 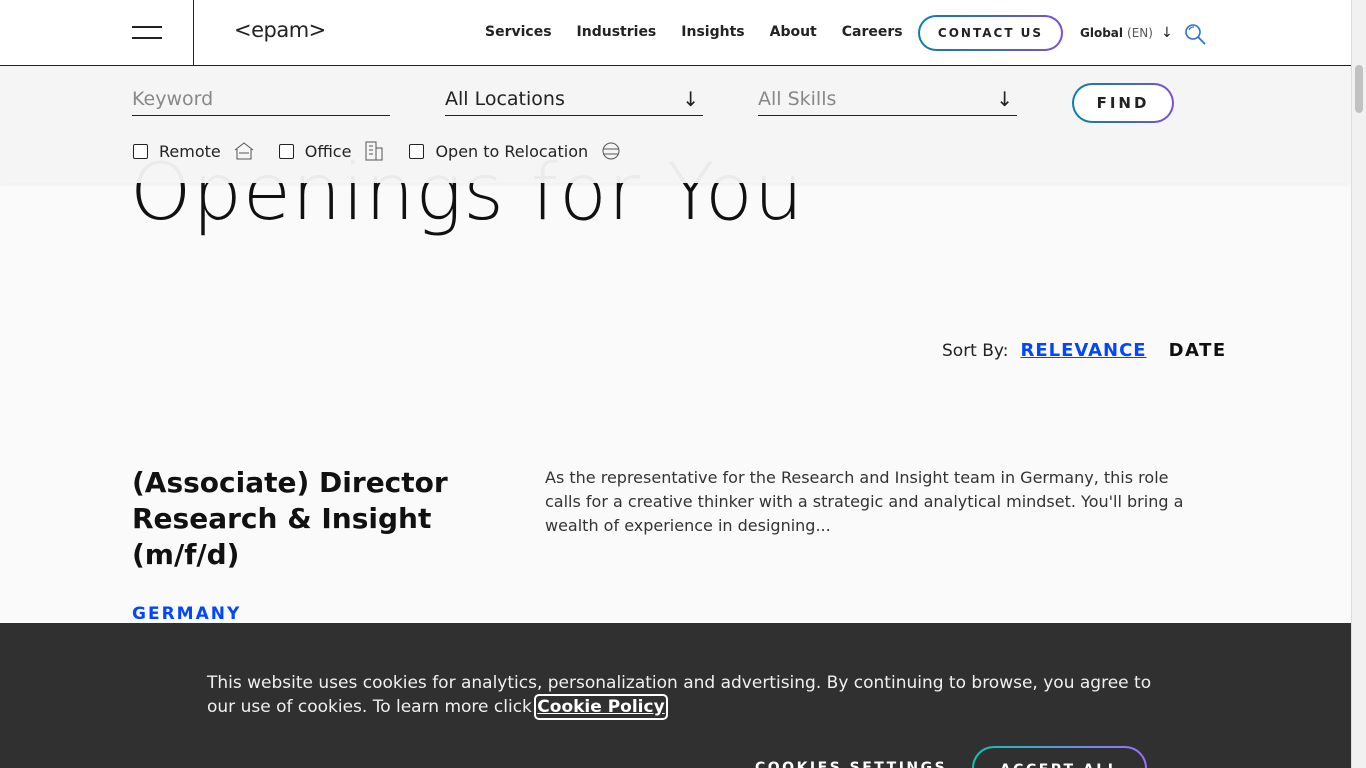 I want to click on lang-label: (EN), so click(x=1140, y=33).